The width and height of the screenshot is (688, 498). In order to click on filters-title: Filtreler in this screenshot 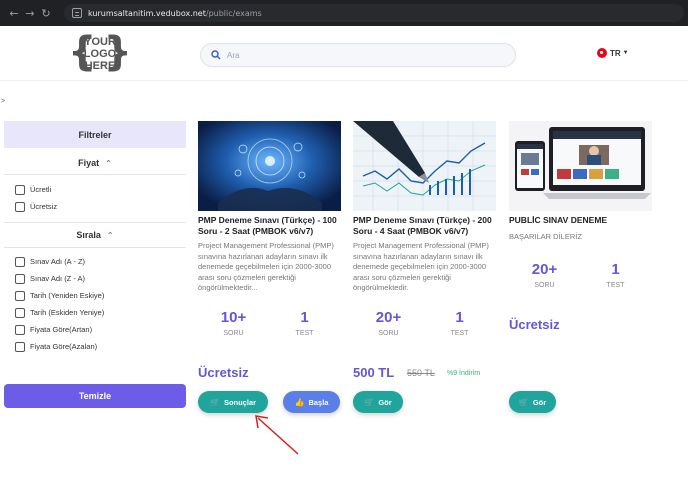, I will do `click(95, 134)`.